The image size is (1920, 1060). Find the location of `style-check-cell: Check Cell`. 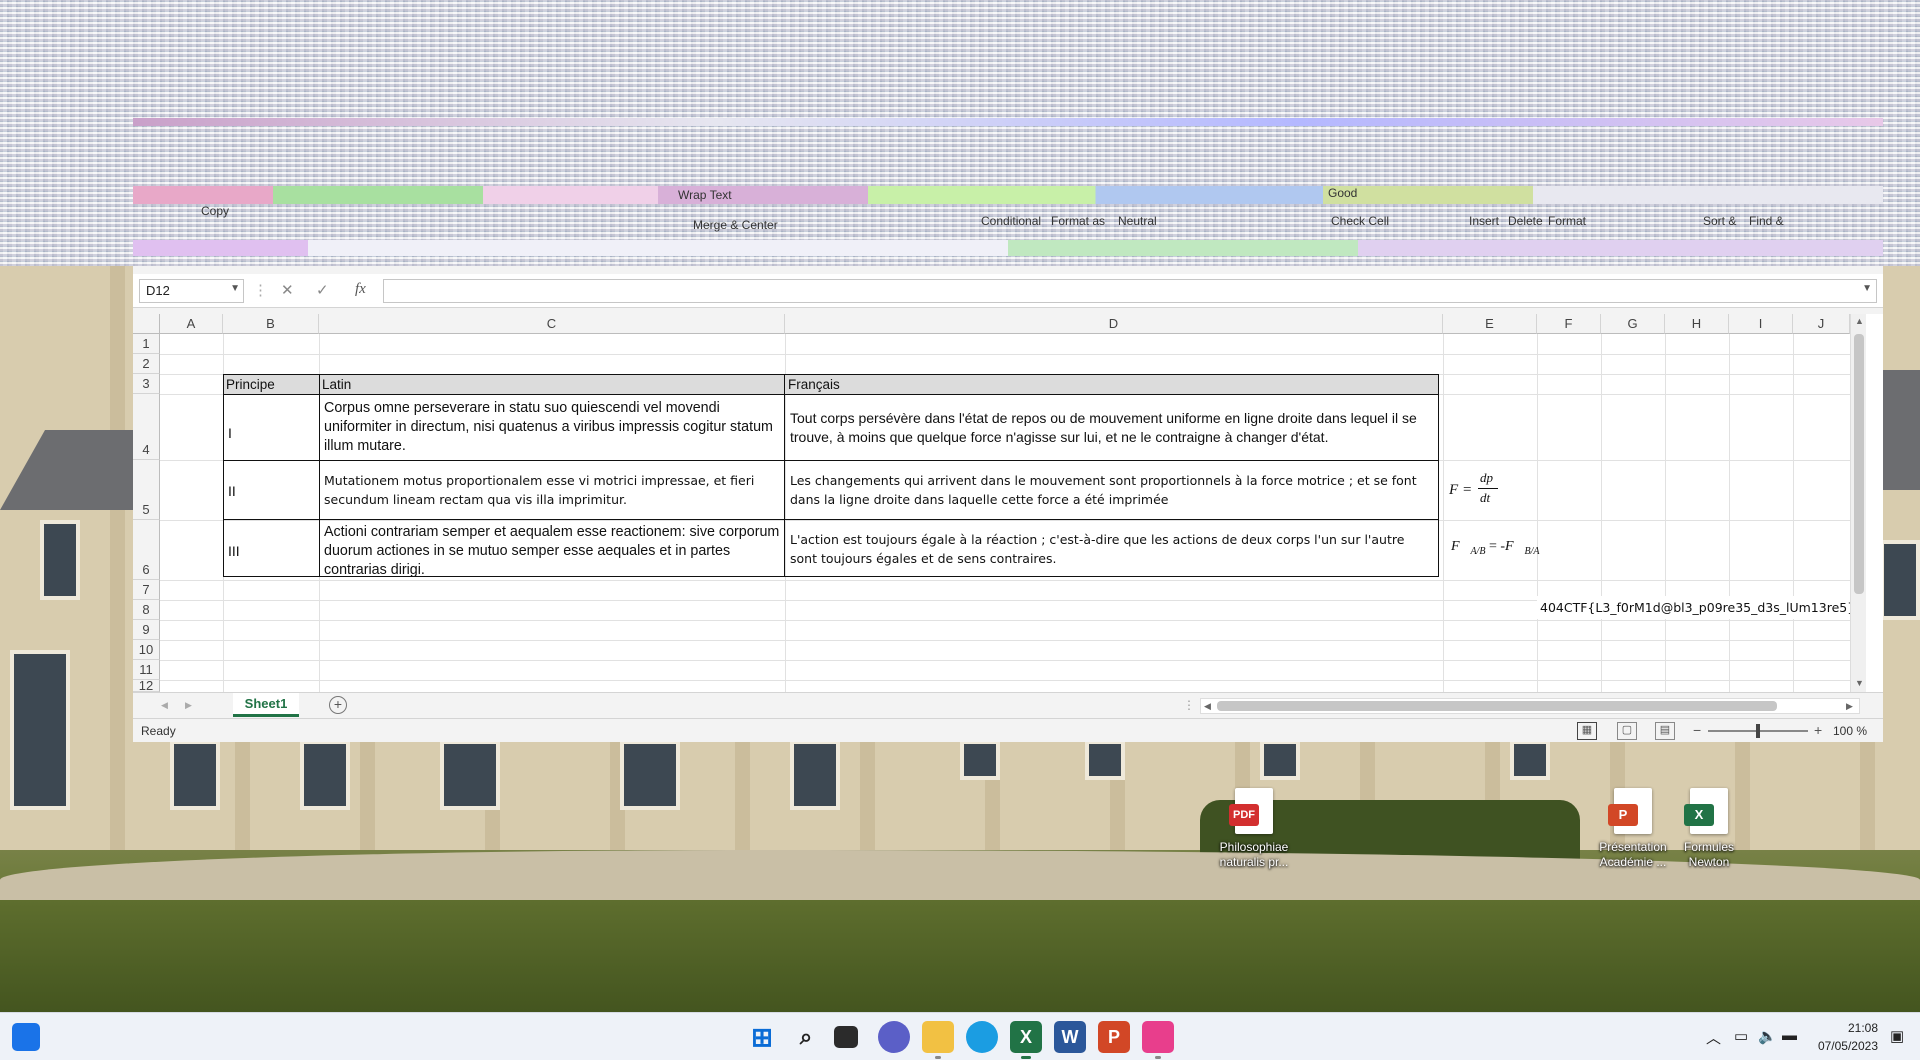

style-check-cell: Check Cell is located at coordinates (1360, 221).